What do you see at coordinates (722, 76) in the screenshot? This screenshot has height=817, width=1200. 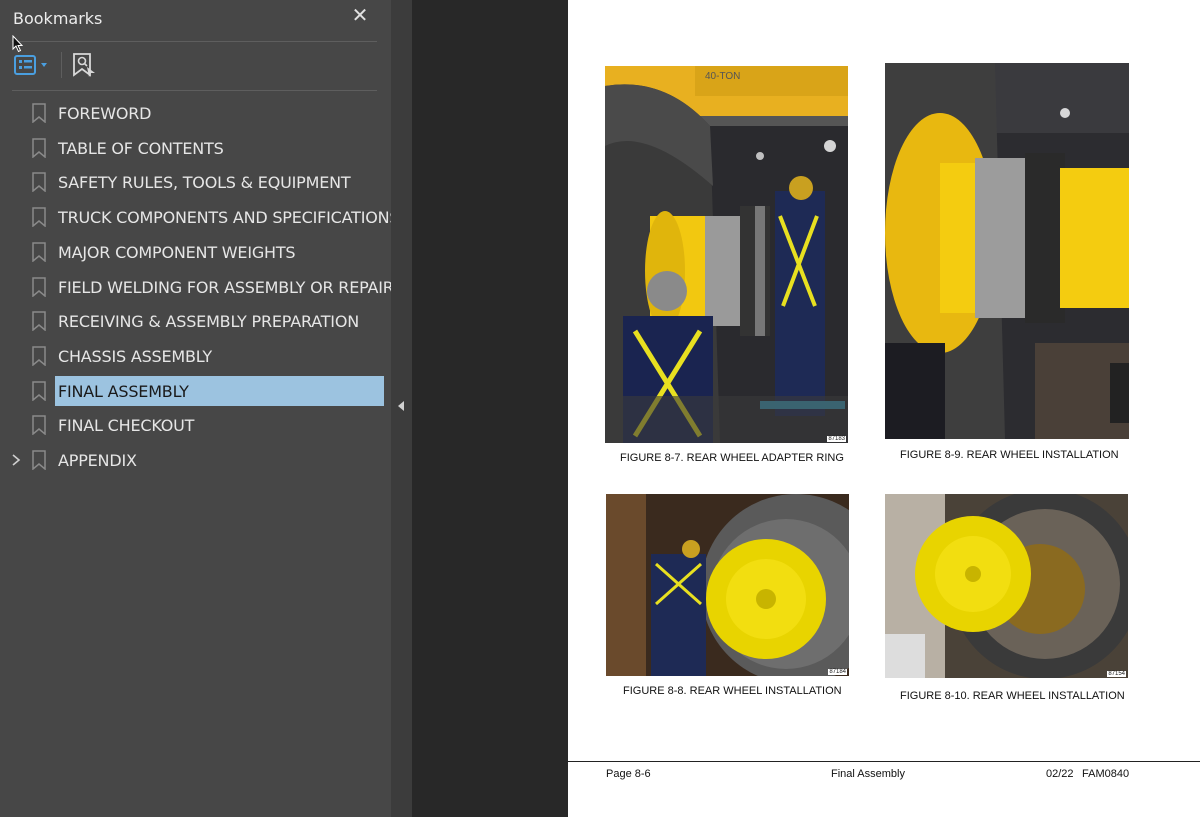 I see `crane-sign-text: 40-TON` at bounding box center [722, 76].